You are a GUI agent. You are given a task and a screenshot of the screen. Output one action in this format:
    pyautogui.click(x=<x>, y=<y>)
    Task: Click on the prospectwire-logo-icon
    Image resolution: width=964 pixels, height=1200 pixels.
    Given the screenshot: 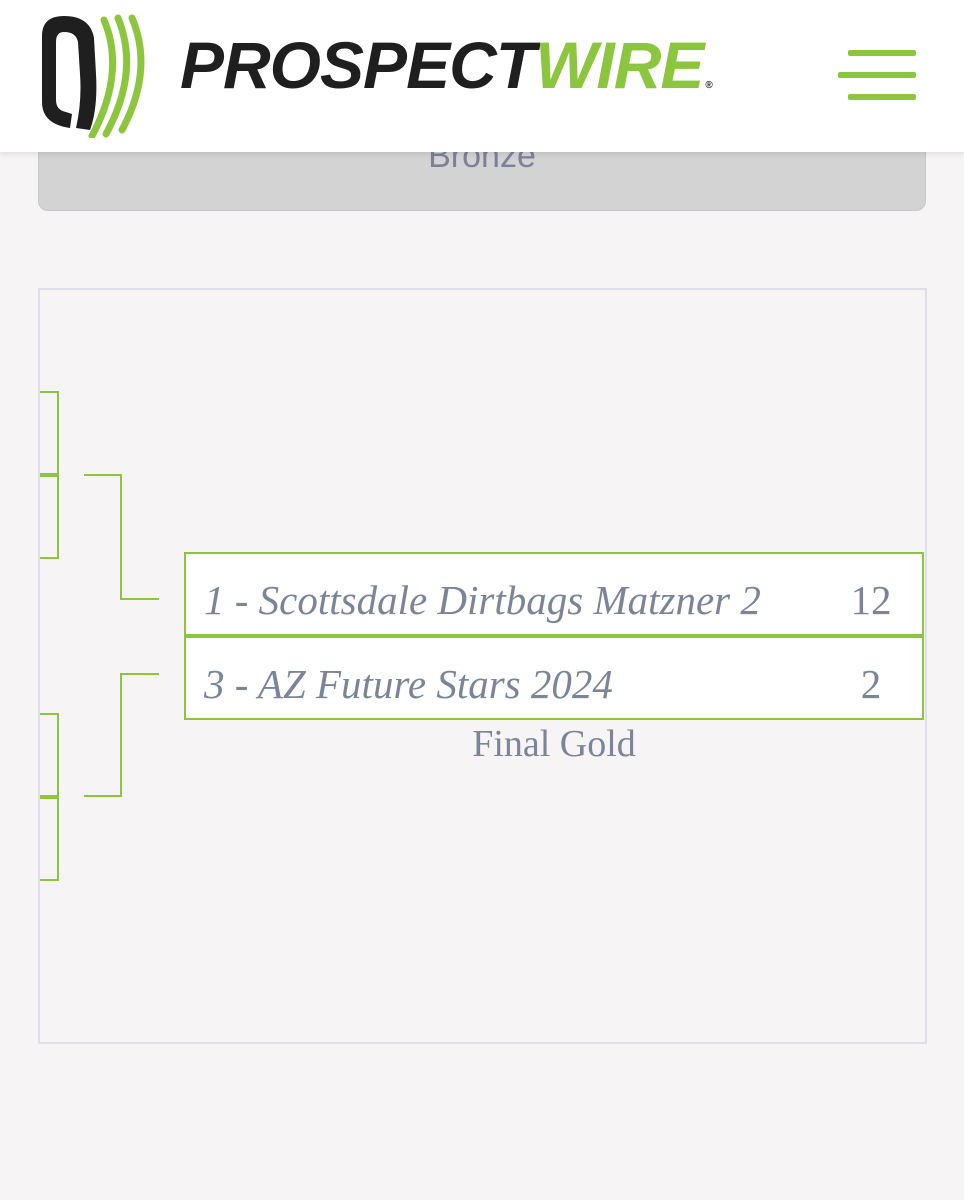 What is the action you would take?
    pyautogui.click(x=96, y=75)
    